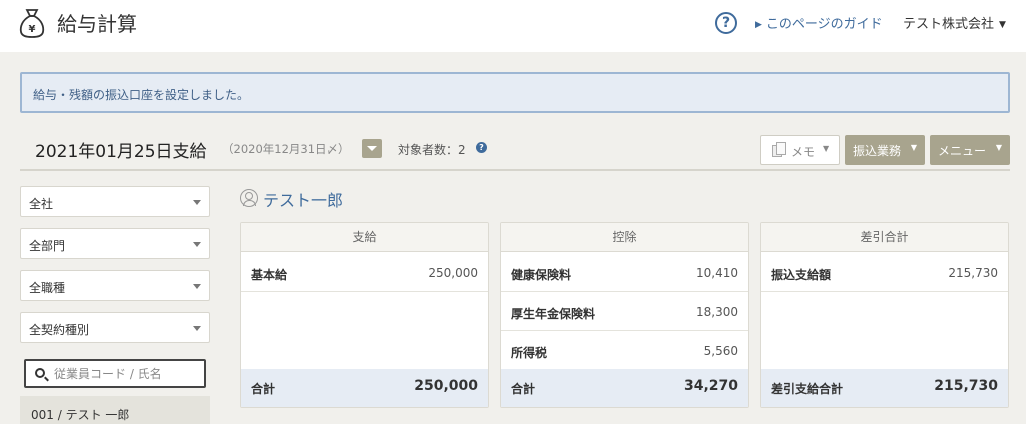 The width and height of the screenshot is (1026, 424). I want to click on company-menu: テスト株式会社 ▼, so click(954, 22).